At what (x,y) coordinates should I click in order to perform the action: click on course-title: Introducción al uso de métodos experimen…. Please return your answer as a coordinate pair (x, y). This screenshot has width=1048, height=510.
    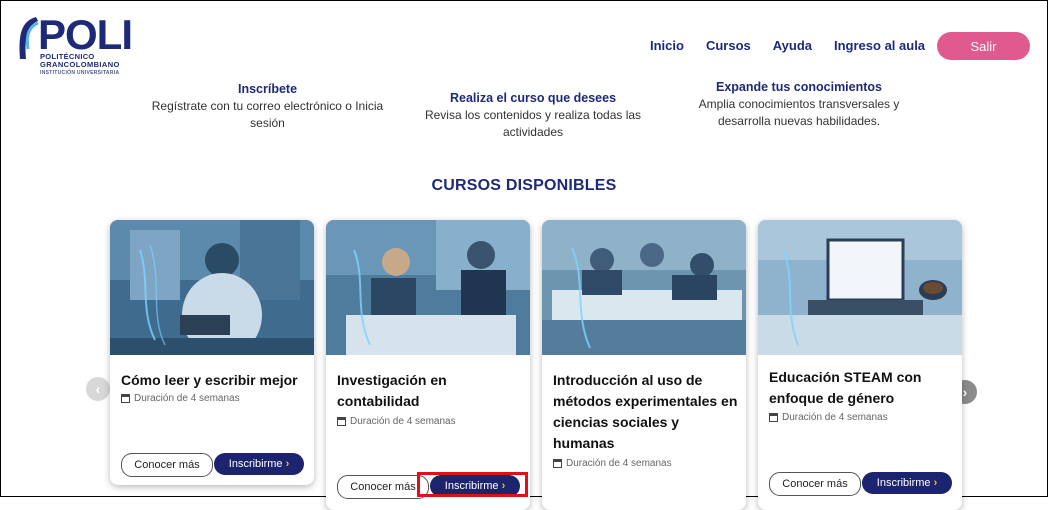
    Looking at the image, I should click on (645, 411).